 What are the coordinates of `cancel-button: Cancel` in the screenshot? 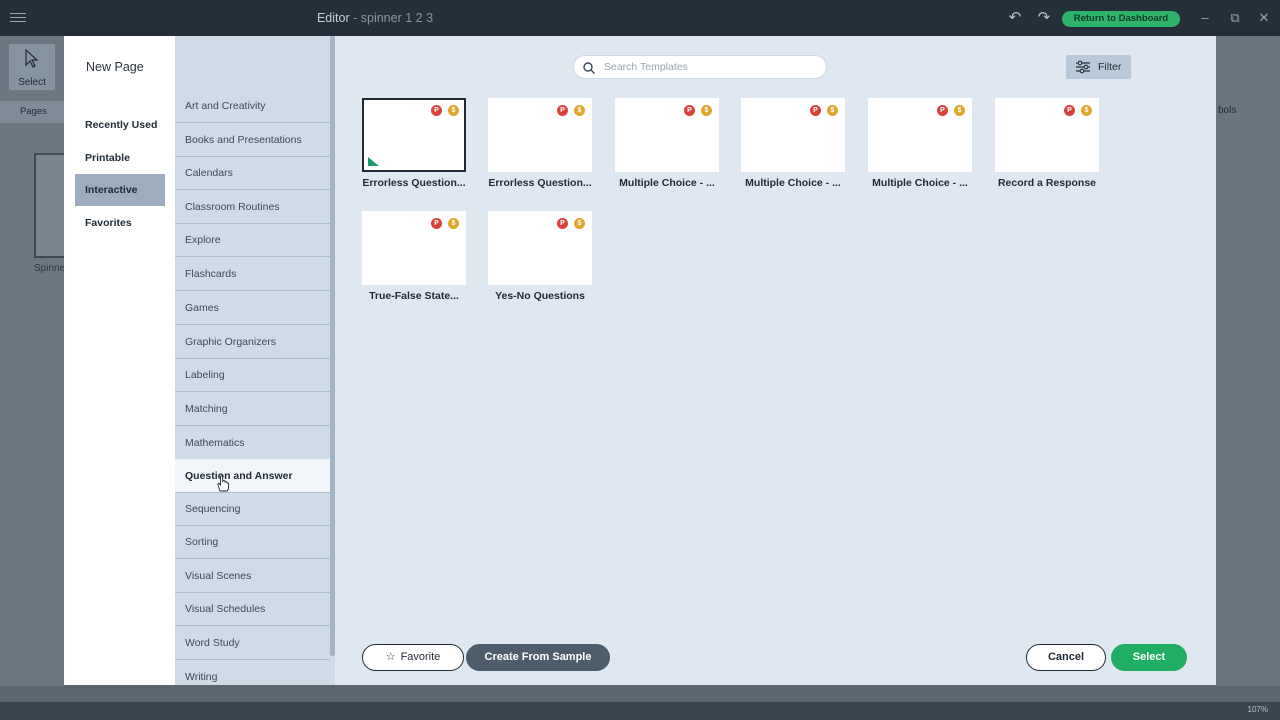 It's located at (1066, 657).